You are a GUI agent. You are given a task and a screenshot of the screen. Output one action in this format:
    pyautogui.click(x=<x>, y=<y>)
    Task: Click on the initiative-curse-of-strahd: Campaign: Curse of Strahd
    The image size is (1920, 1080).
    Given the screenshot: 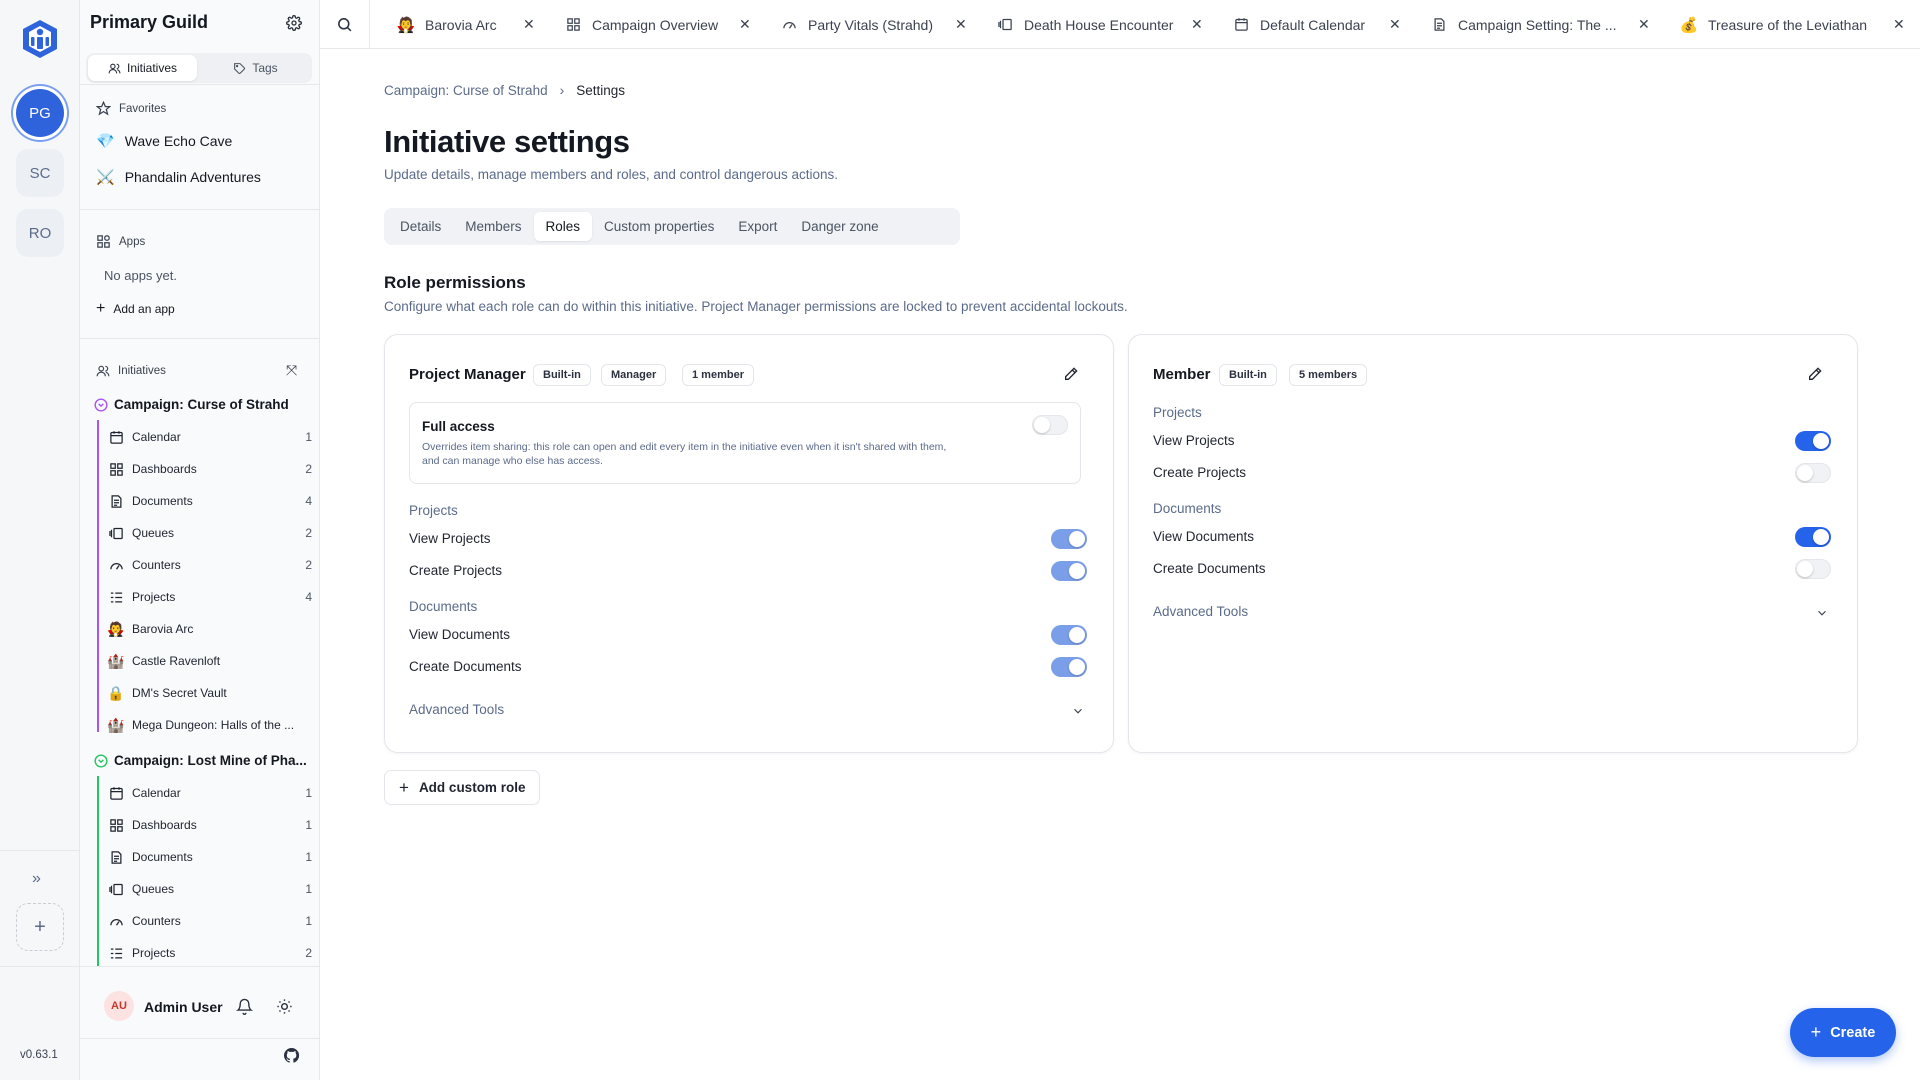 What is the action you would take?
    pyautogui.click(x=191, y=404)
    